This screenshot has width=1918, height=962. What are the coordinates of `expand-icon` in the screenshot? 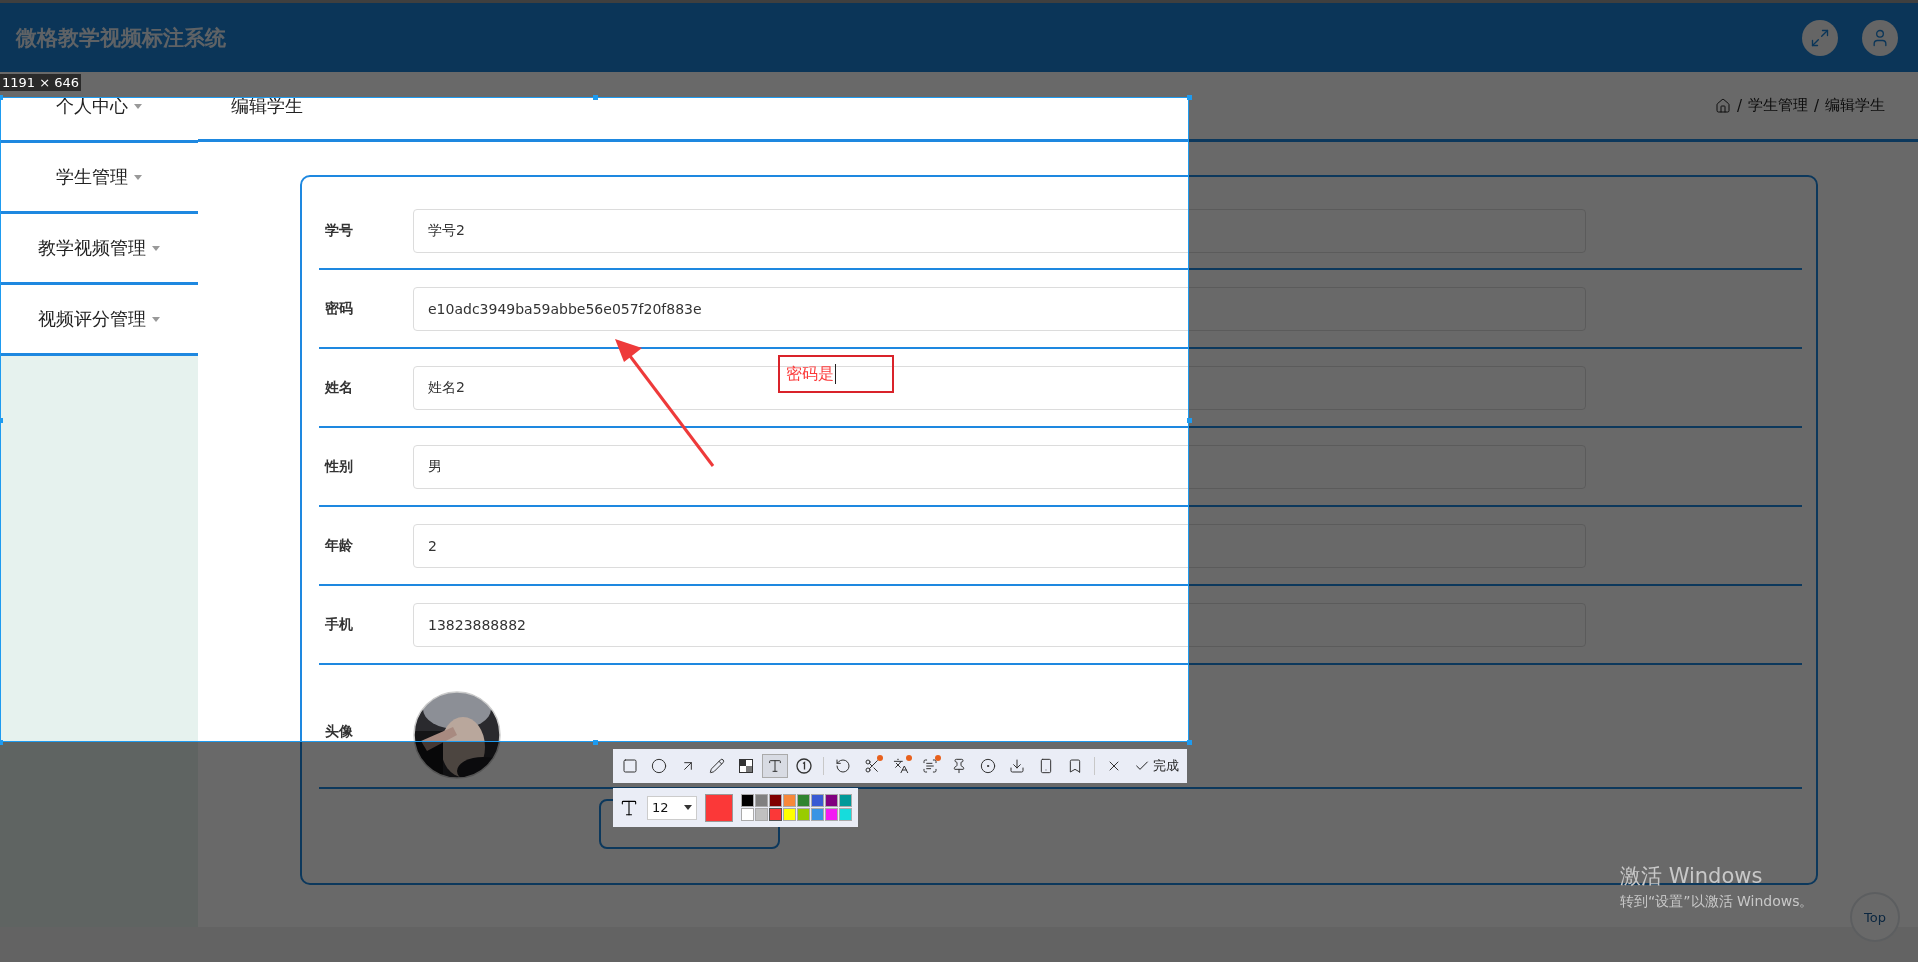 It's located at (1820, 37).